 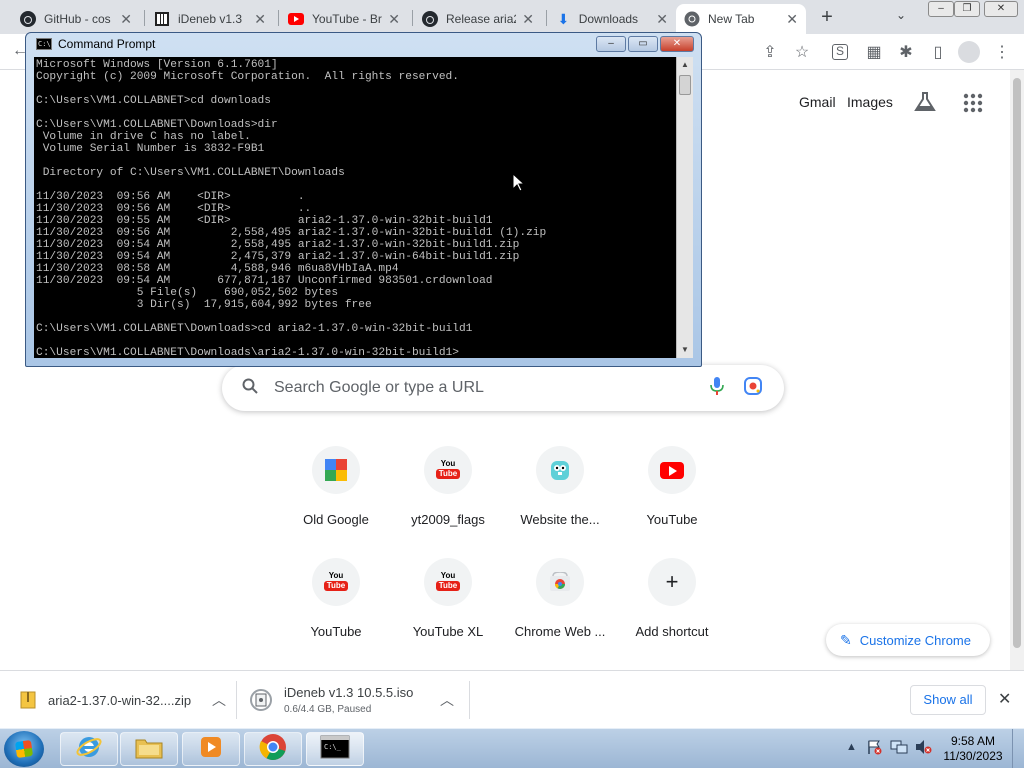 What do you see at coordinates (187, 293) in the screenshot?
I see `console-line: 5 File(s) 690,052,502 bytes` at bounding box center [187, 293].